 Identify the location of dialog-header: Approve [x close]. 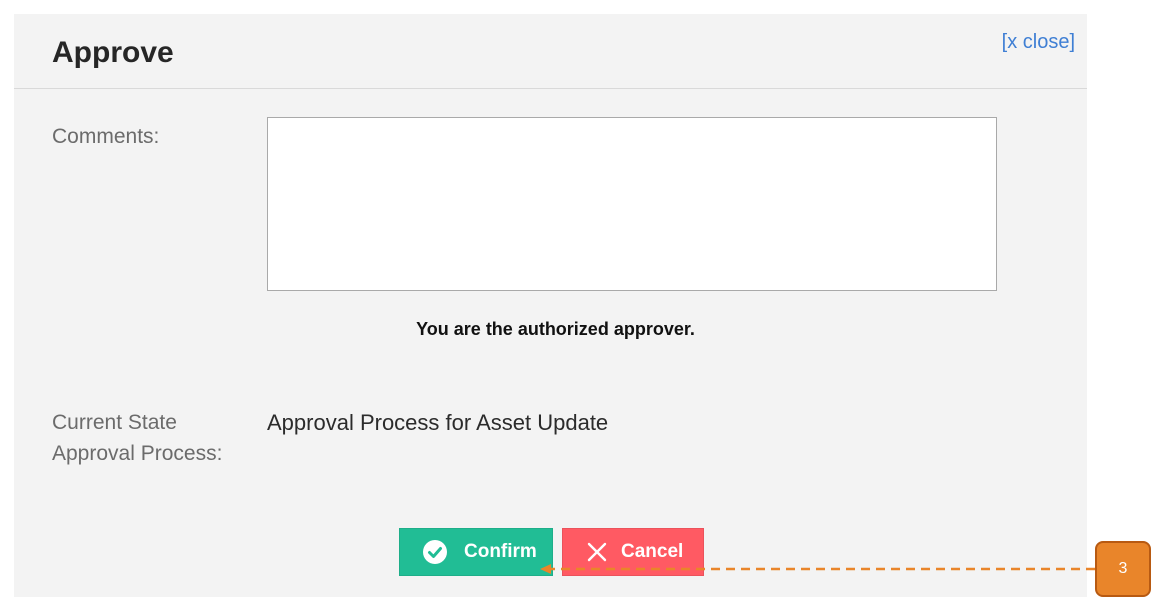
(550, 51).